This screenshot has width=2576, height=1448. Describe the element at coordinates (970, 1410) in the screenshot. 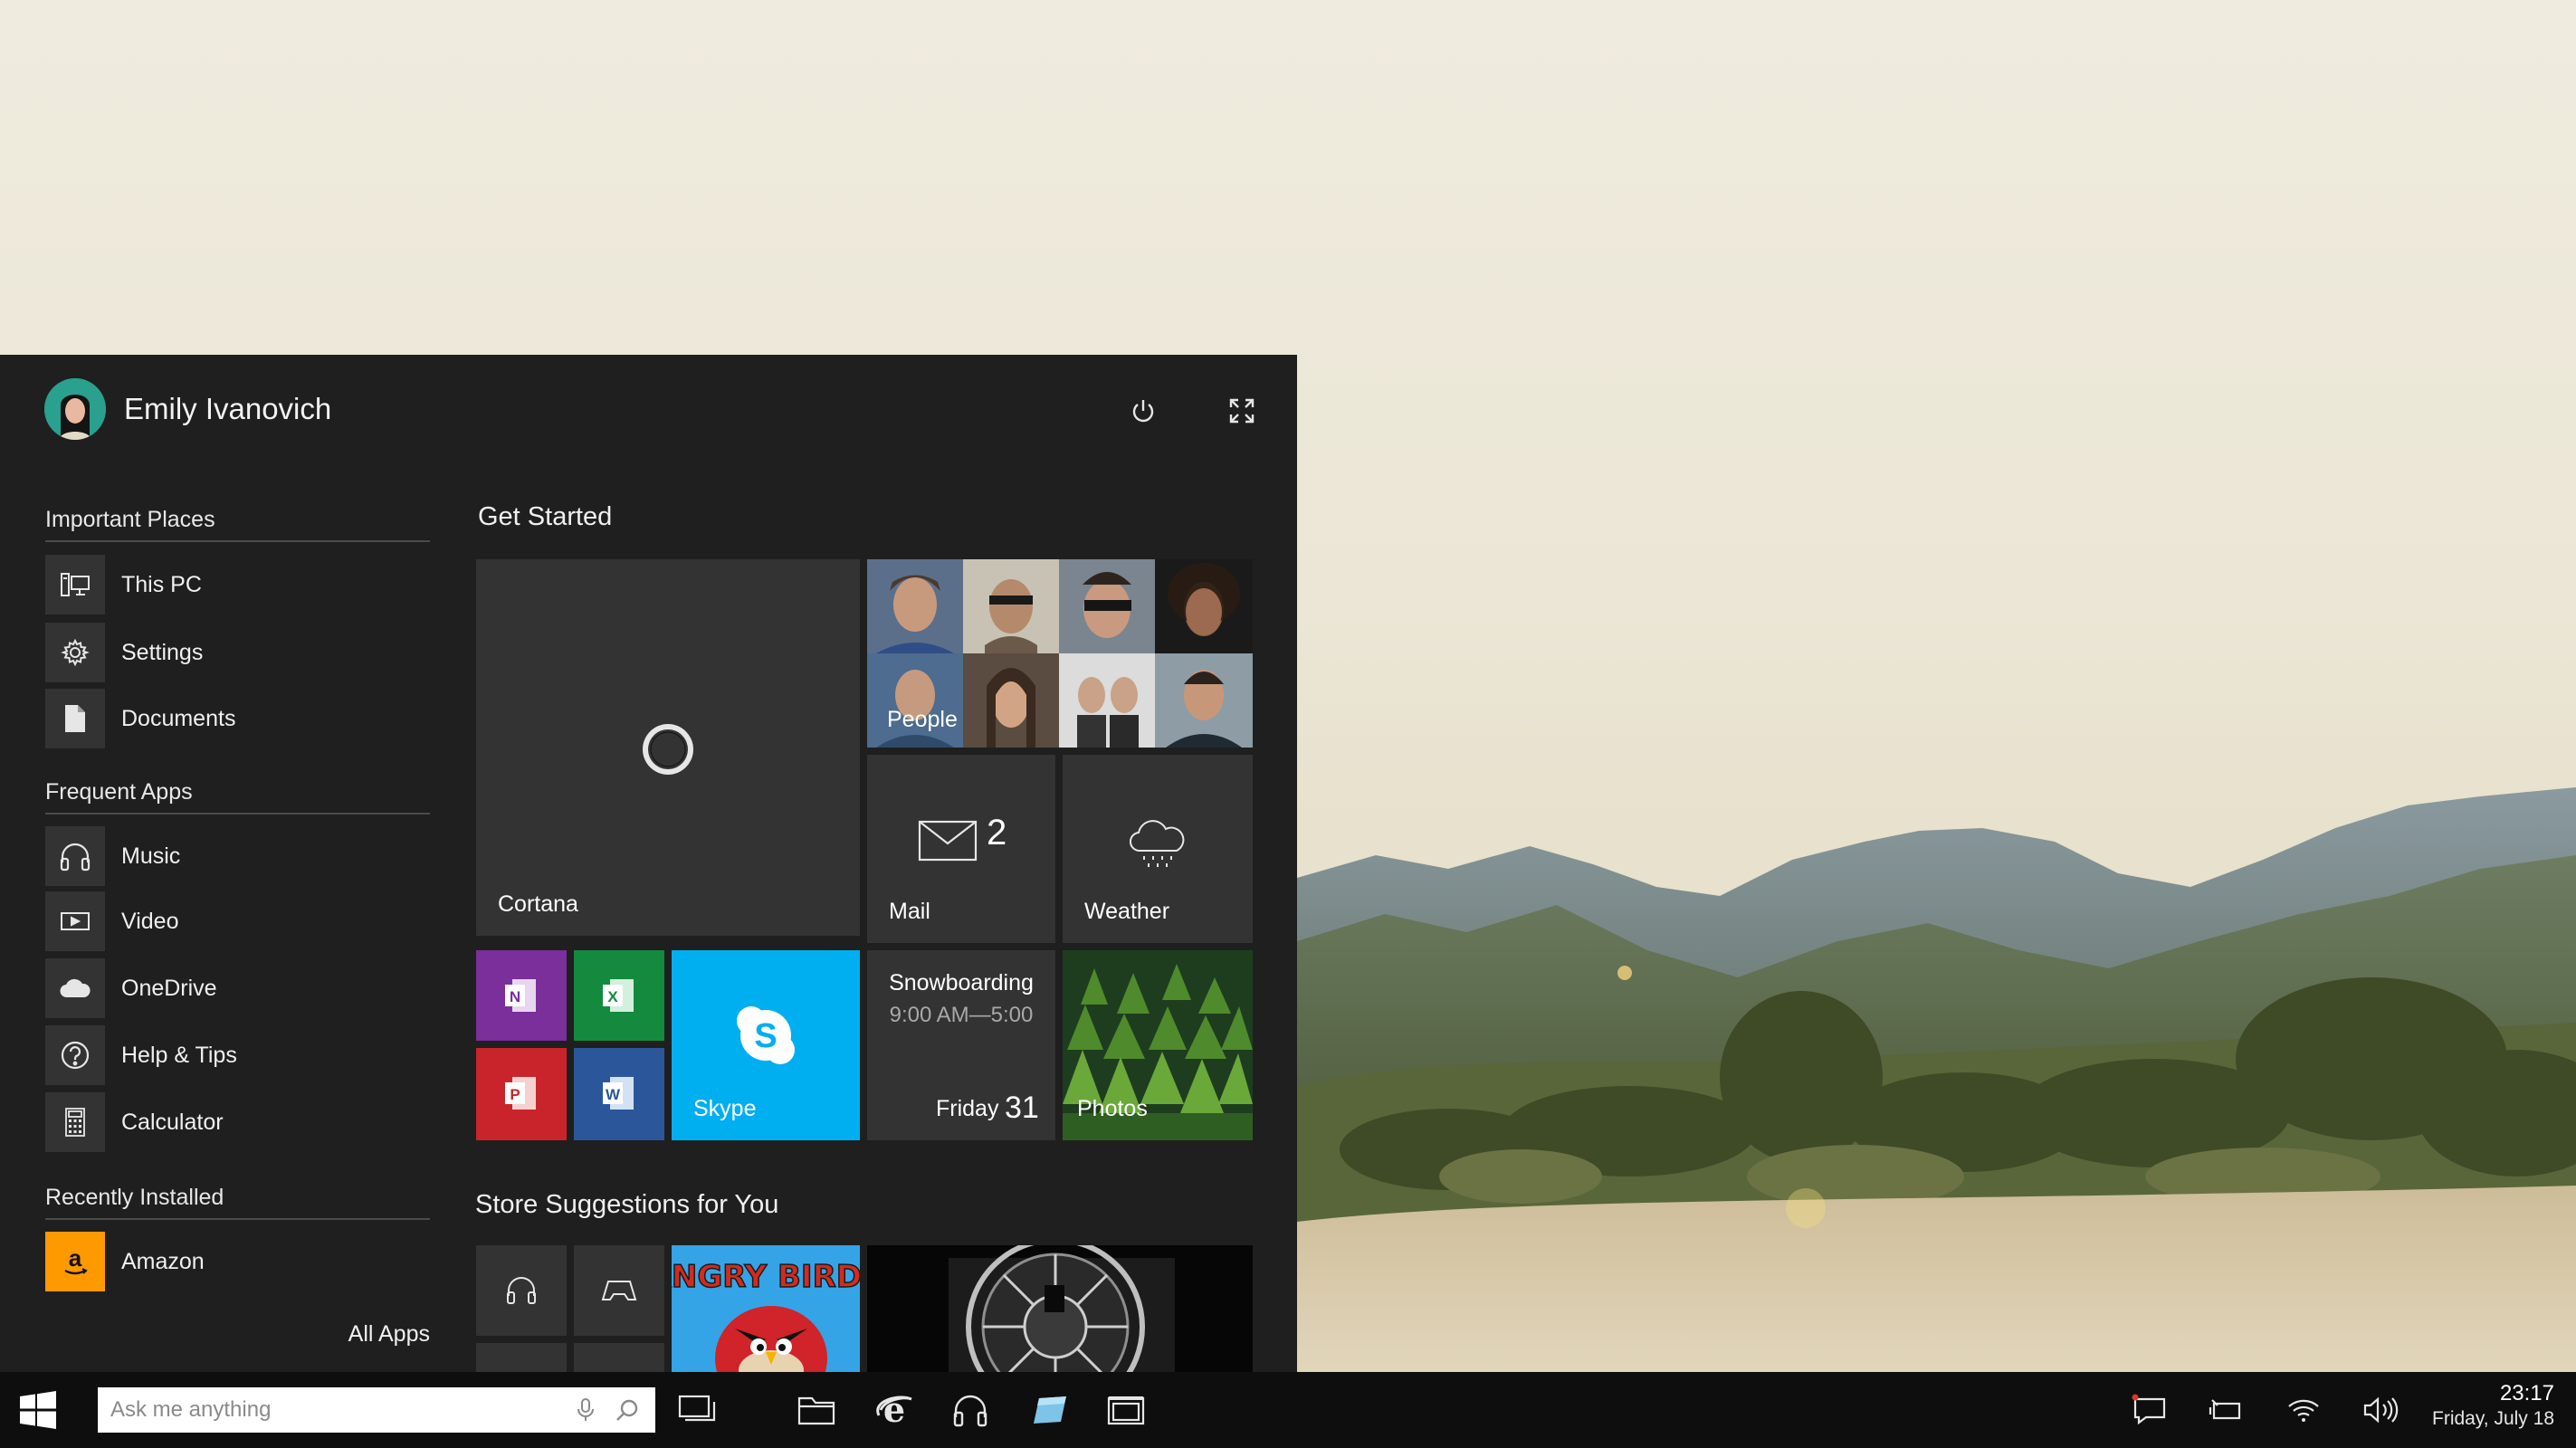

I see `taskbar-music` at that location.